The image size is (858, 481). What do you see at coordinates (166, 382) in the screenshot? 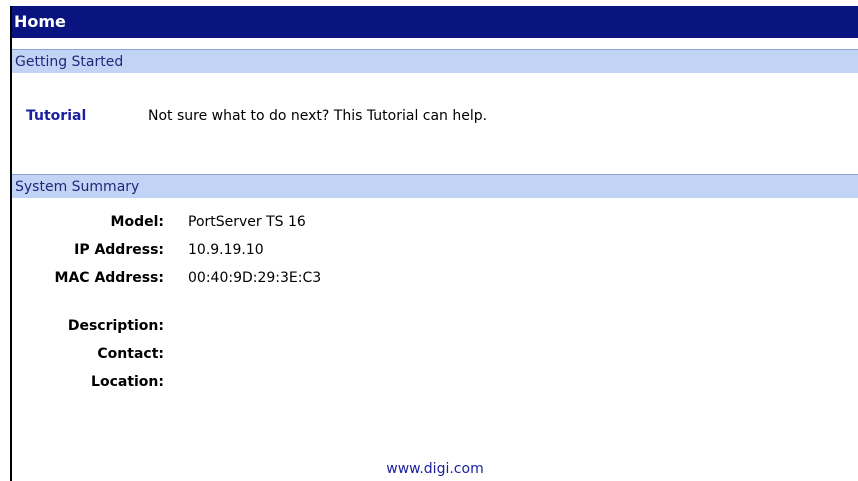
I see `summary-row-location: Location:` at bounding box center [166, 382].